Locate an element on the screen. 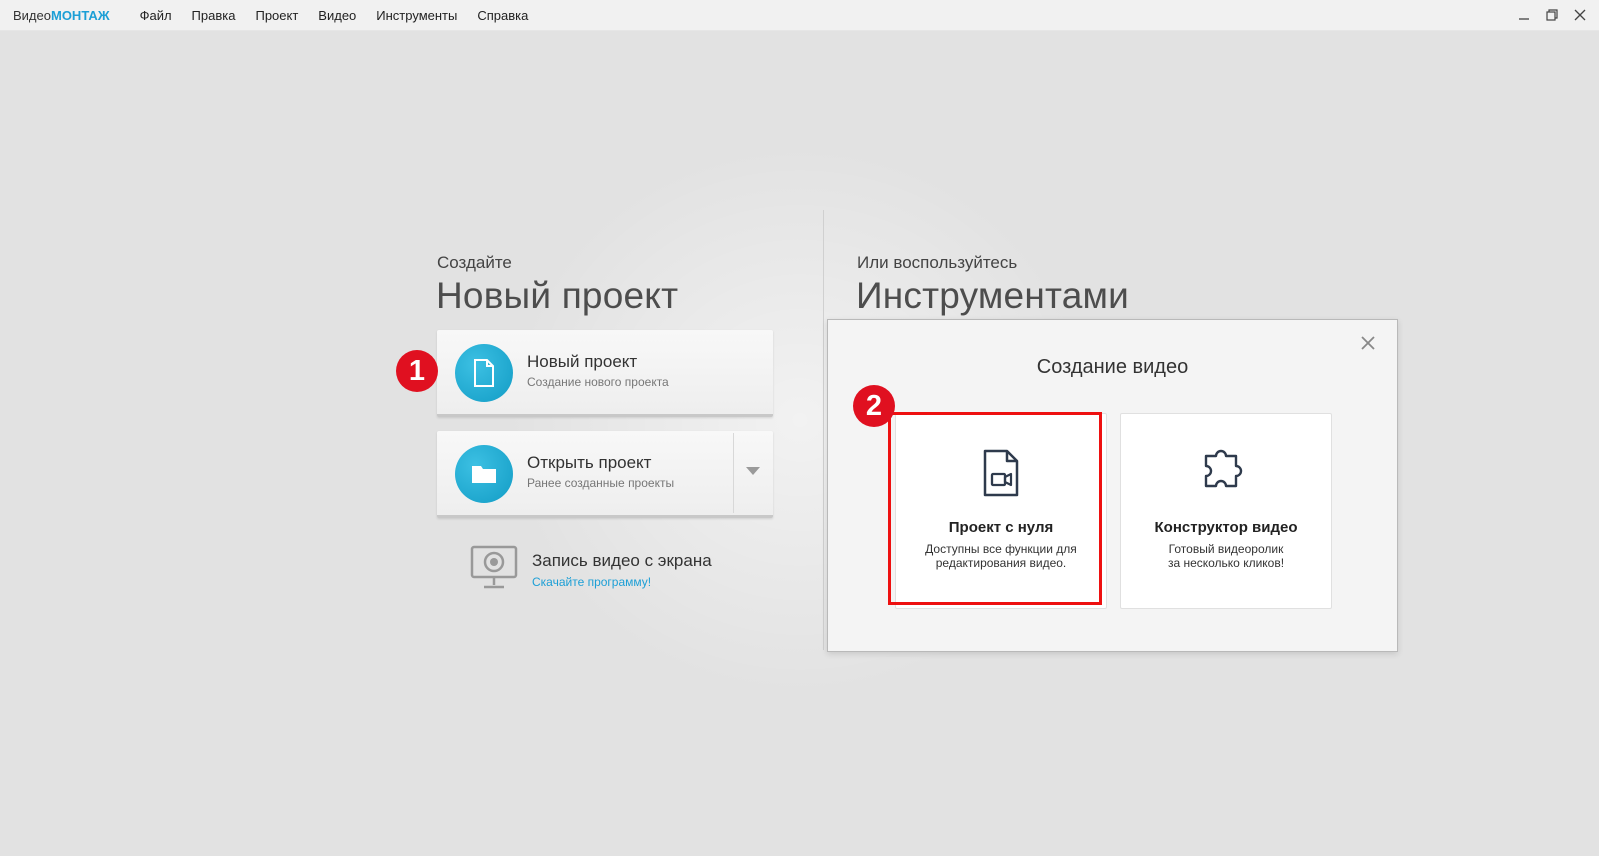 Image resolution: width=1599 pixels, height=856 pixels. menu-file: Файл is located at coordinates (156, 15).